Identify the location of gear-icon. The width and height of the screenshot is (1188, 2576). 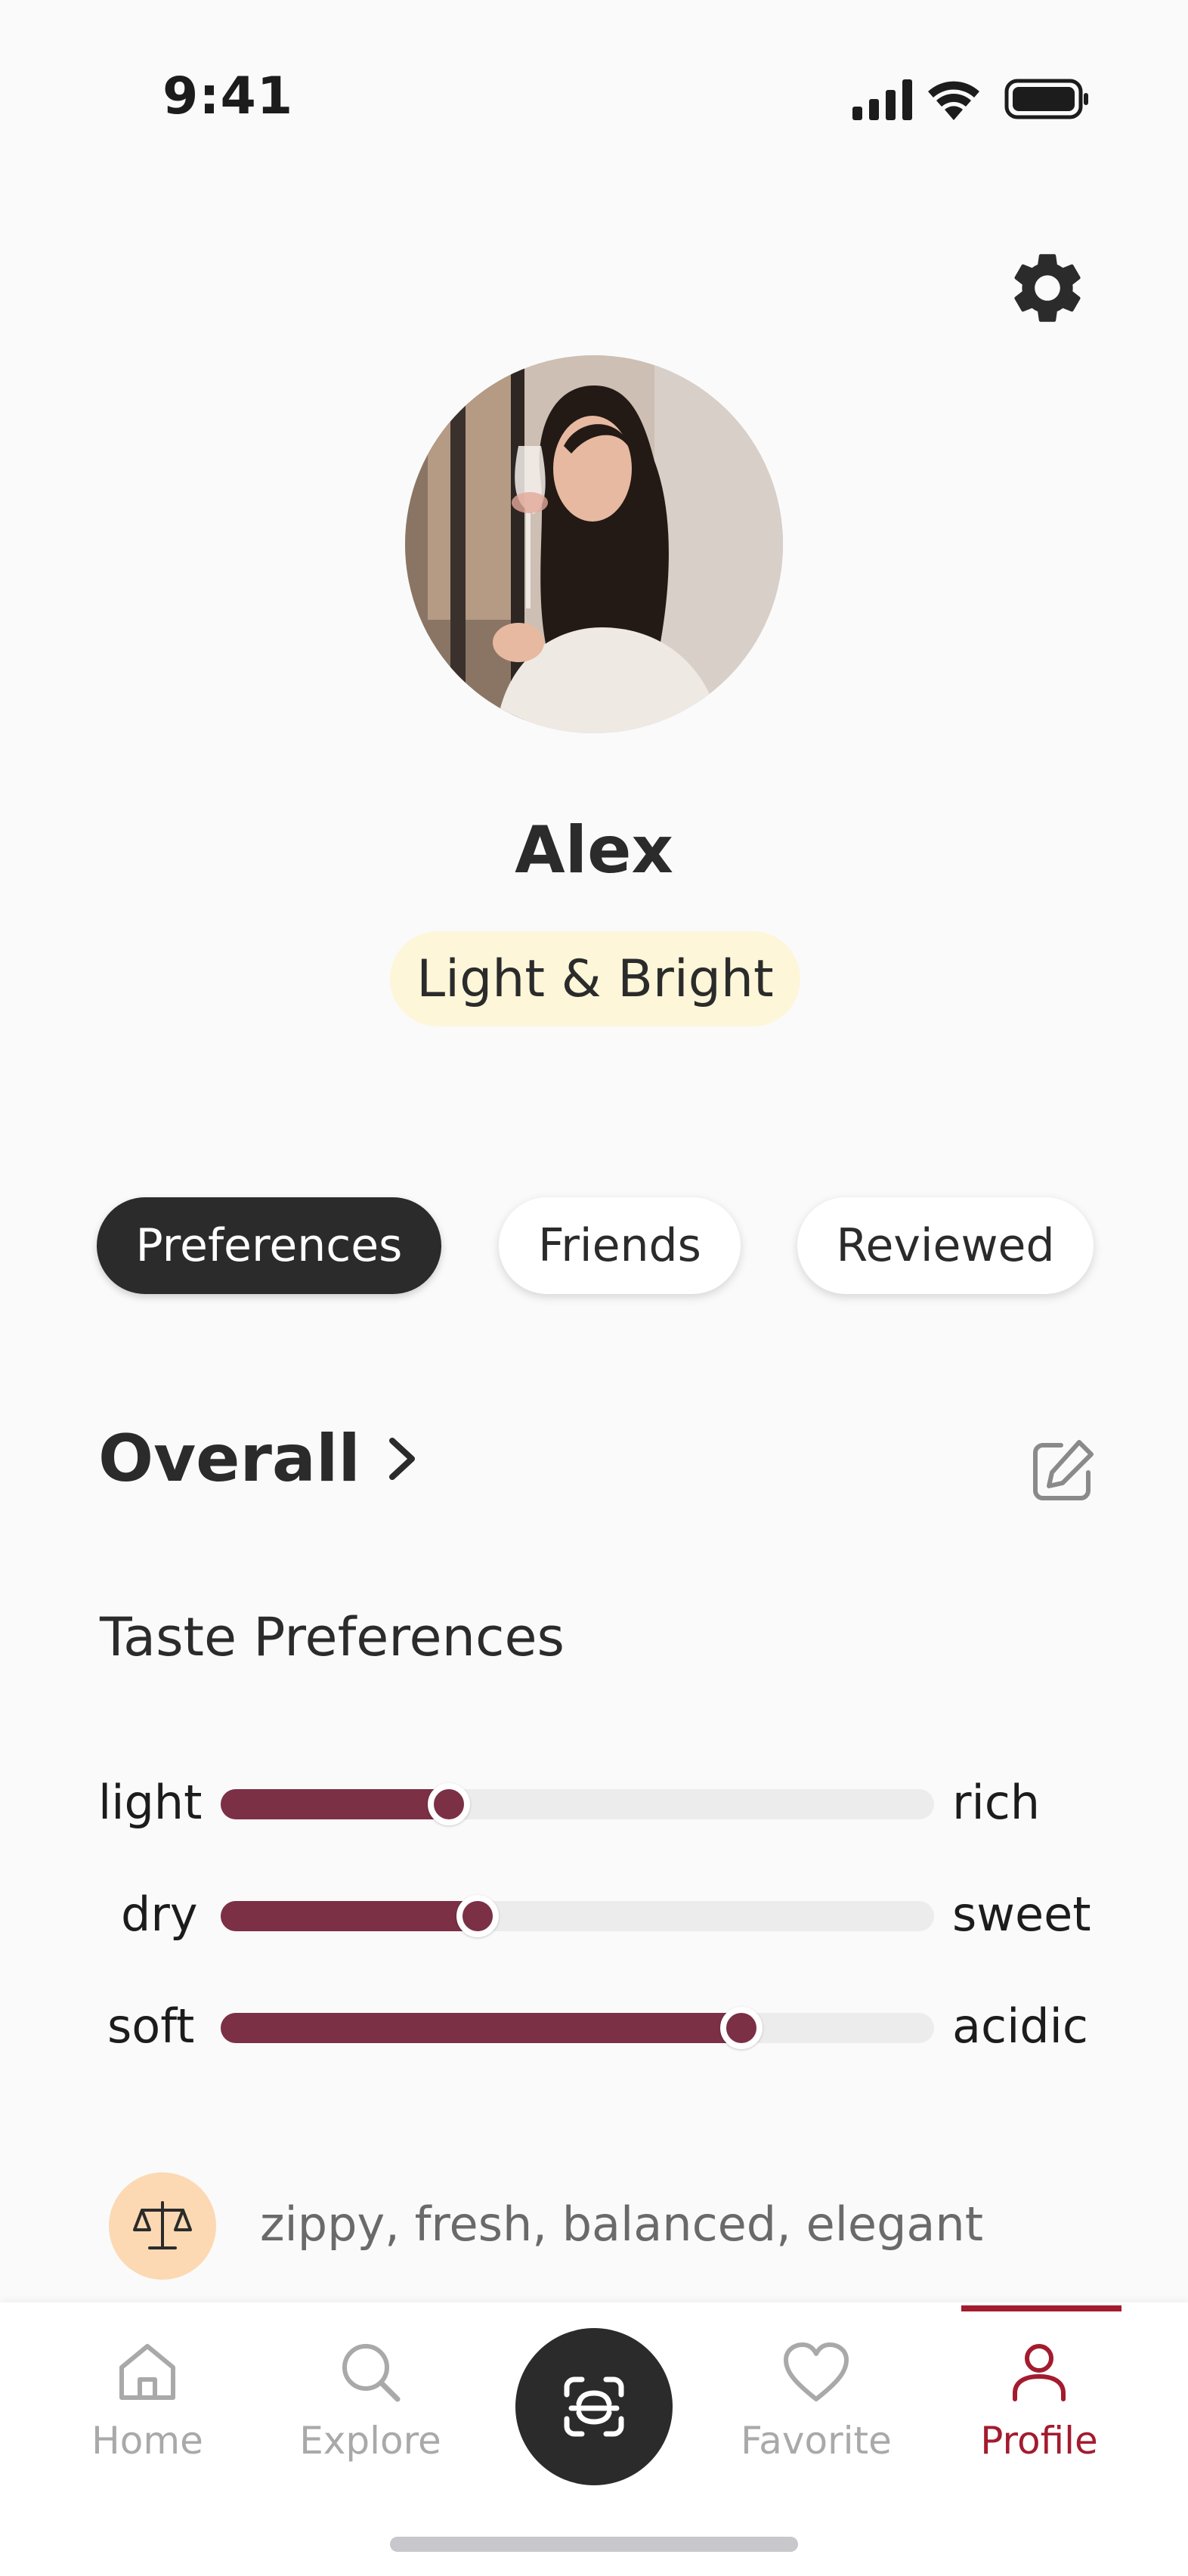
(1047, 288).